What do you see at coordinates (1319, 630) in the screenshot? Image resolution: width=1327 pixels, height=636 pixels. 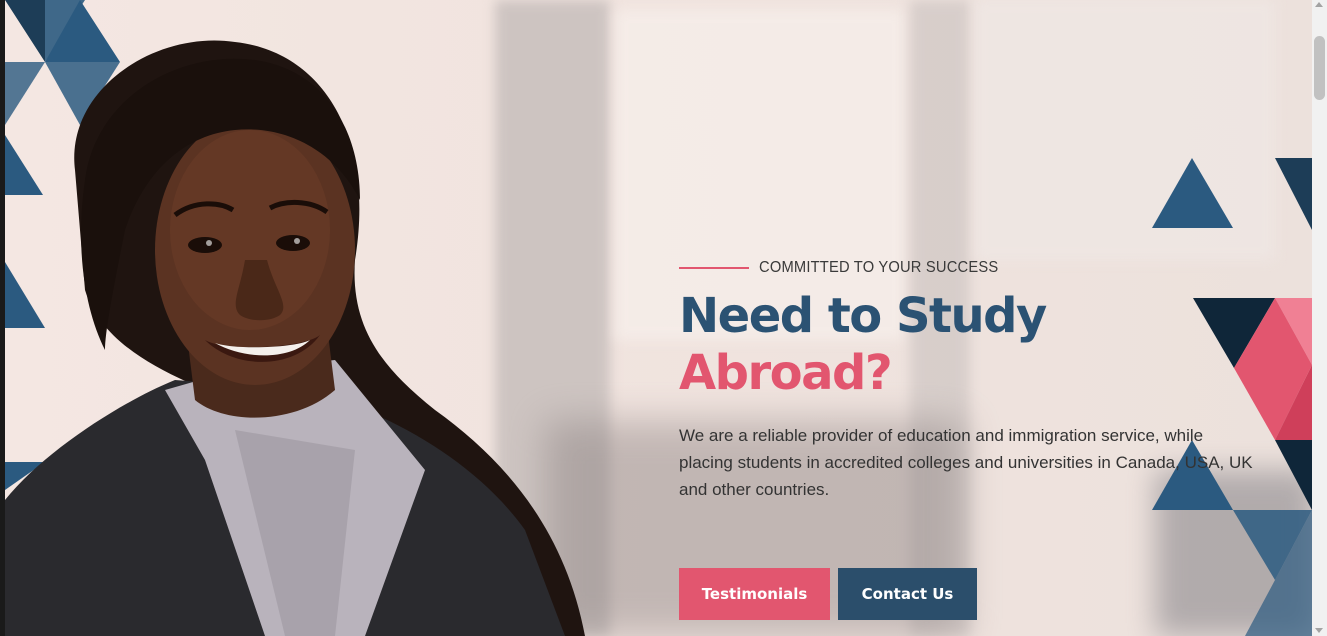 I see `scroll-down-arrow-icon` at bounding box center [1319, 630].